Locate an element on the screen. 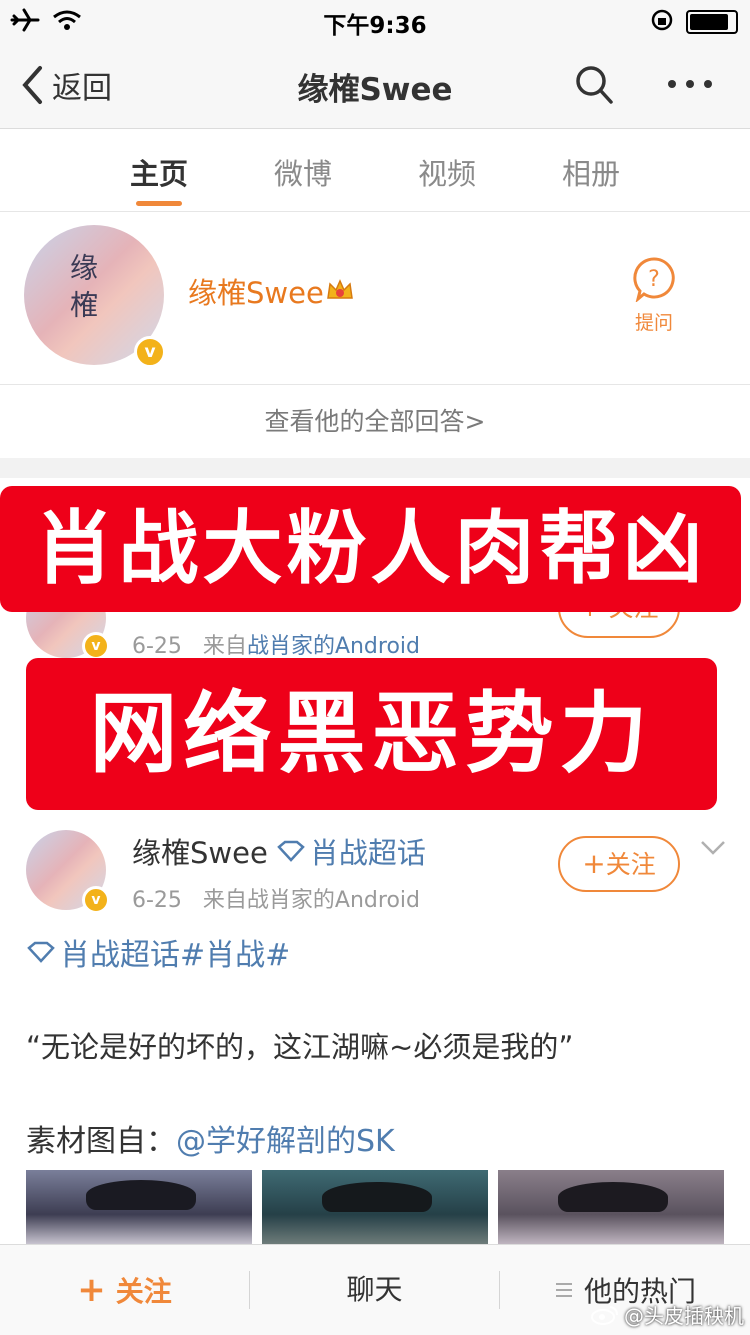  profile-name-row: 缘榷Swee is located at coordinates (271, 291).